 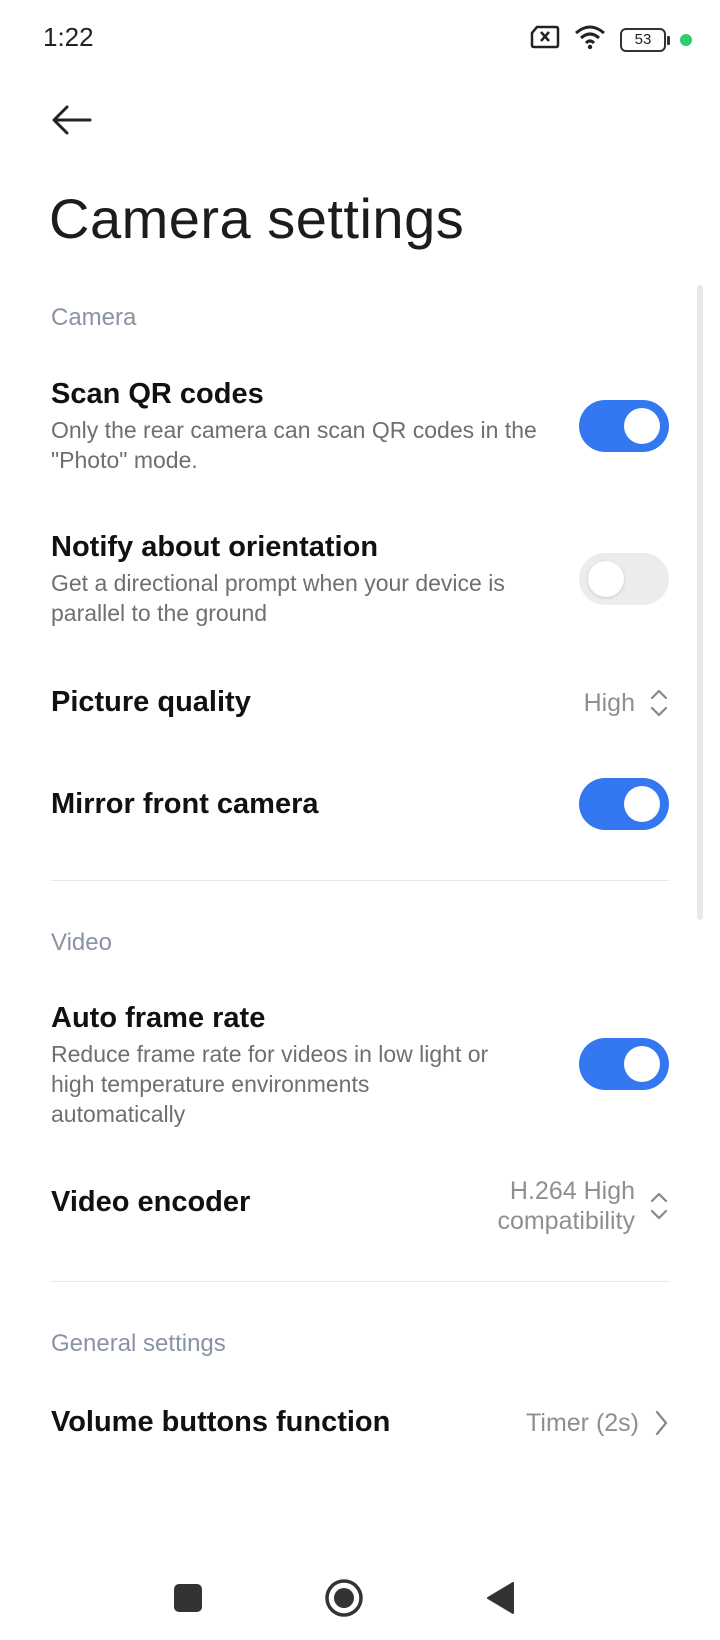 I want to click on recents-square-icon, so click(x=188, y=1598).